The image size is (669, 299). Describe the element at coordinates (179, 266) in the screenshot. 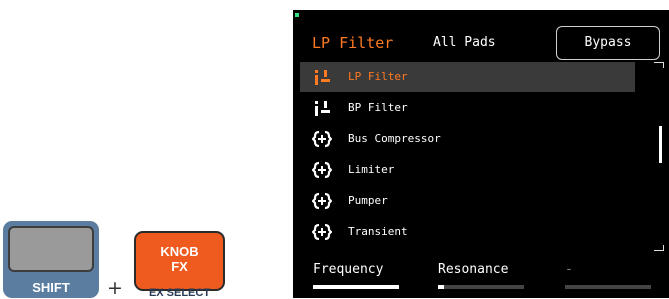

I see `knob-fx-label-line2: FX` at that location.